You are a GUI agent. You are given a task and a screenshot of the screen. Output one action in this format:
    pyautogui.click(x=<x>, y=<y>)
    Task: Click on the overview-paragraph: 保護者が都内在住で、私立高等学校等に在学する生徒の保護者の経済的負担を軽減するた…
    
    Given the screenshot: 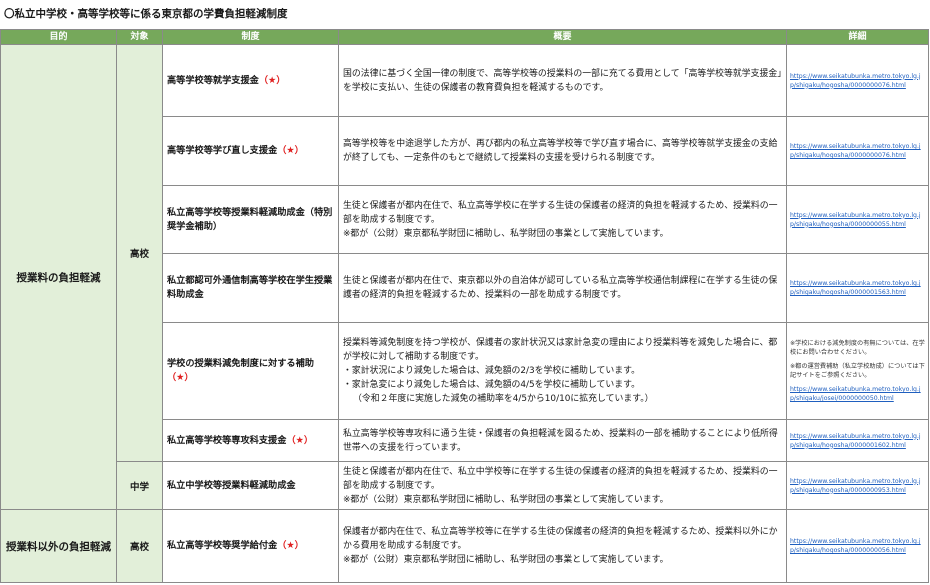 What is the action you would take?
    pyautogui.click(x=560, y=539)
    